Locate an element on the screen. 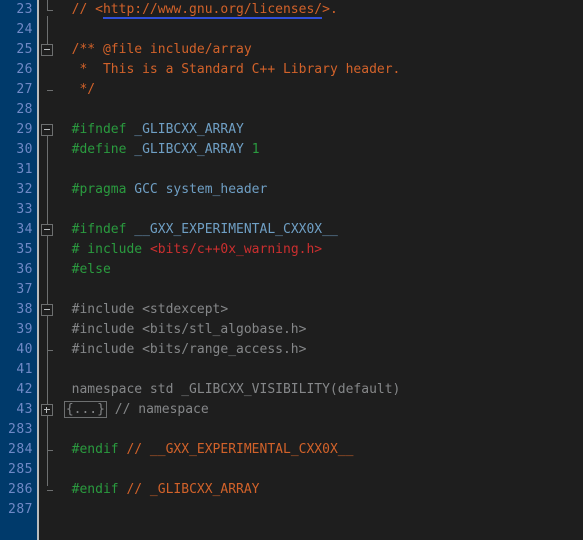  code-token: >. is located at coordinates (330, 9).